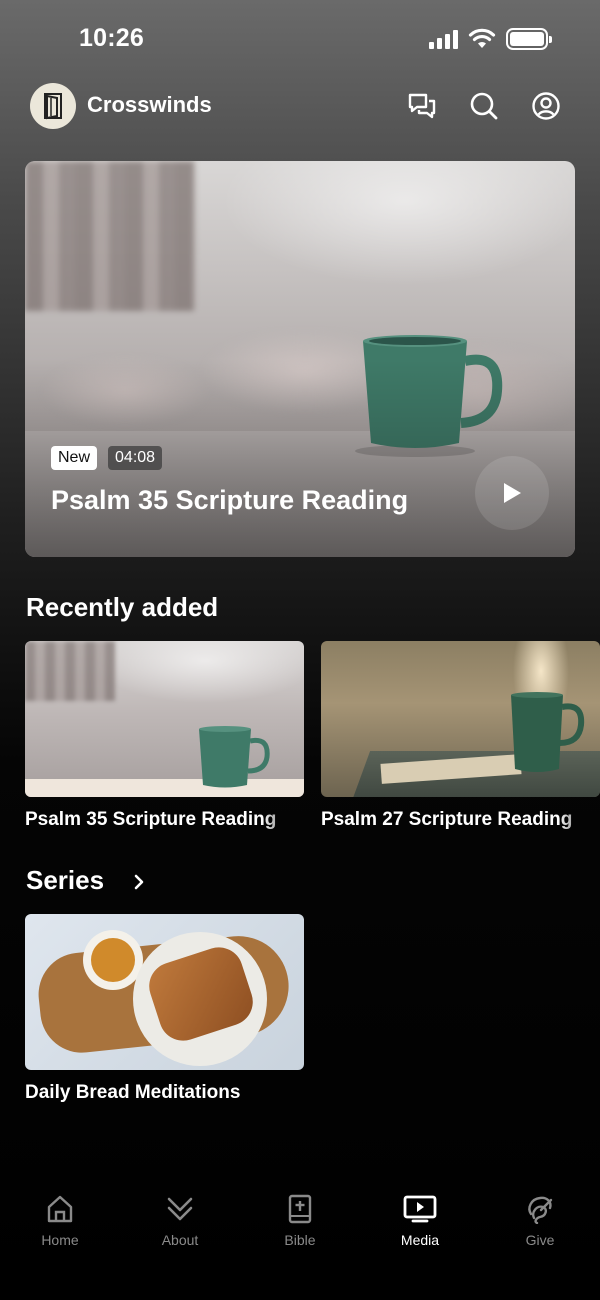  What do you see at coordinates (60, 1225) in the screenshot?
I see `nav-home: Home` at bounding box center [60, 1225].